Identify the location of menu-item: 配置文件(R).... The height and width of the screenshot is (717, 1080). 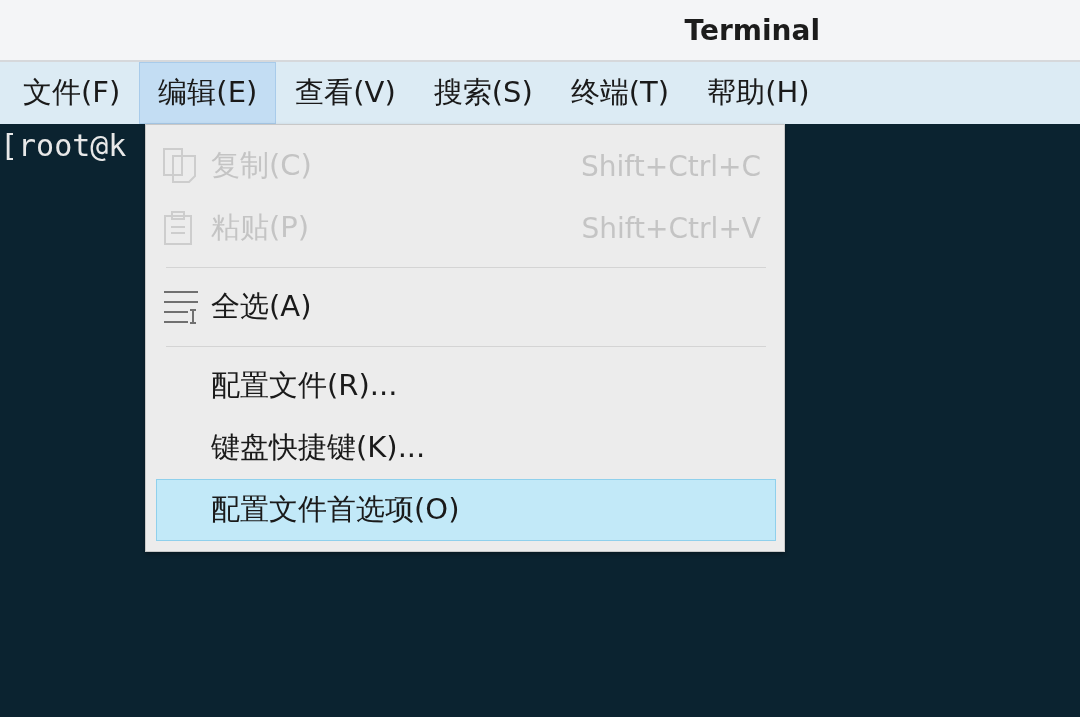
(466, 386).